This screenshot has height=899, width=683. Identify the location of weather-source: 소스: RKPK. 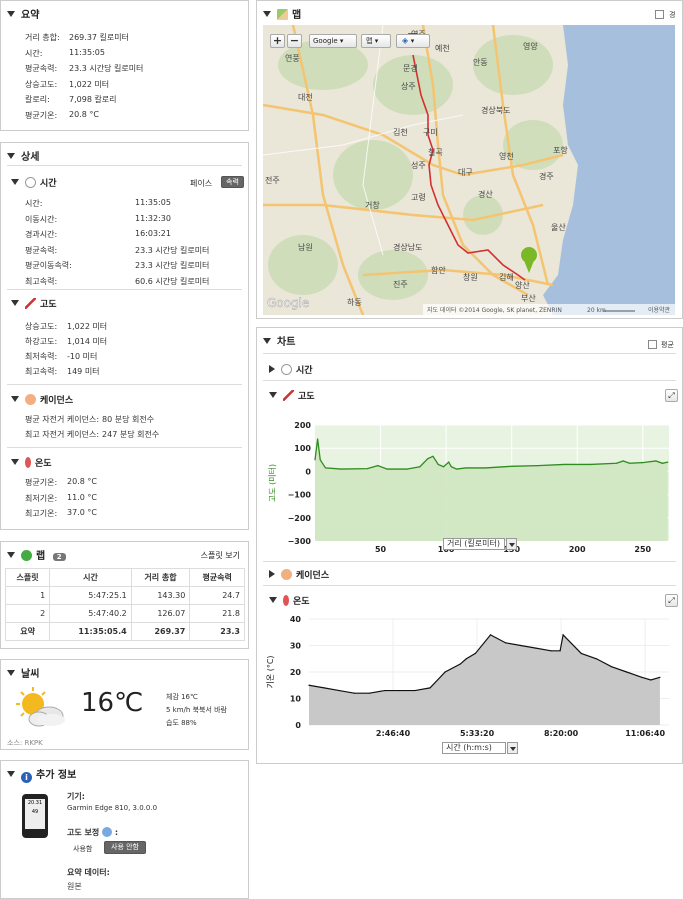
(25, 743).